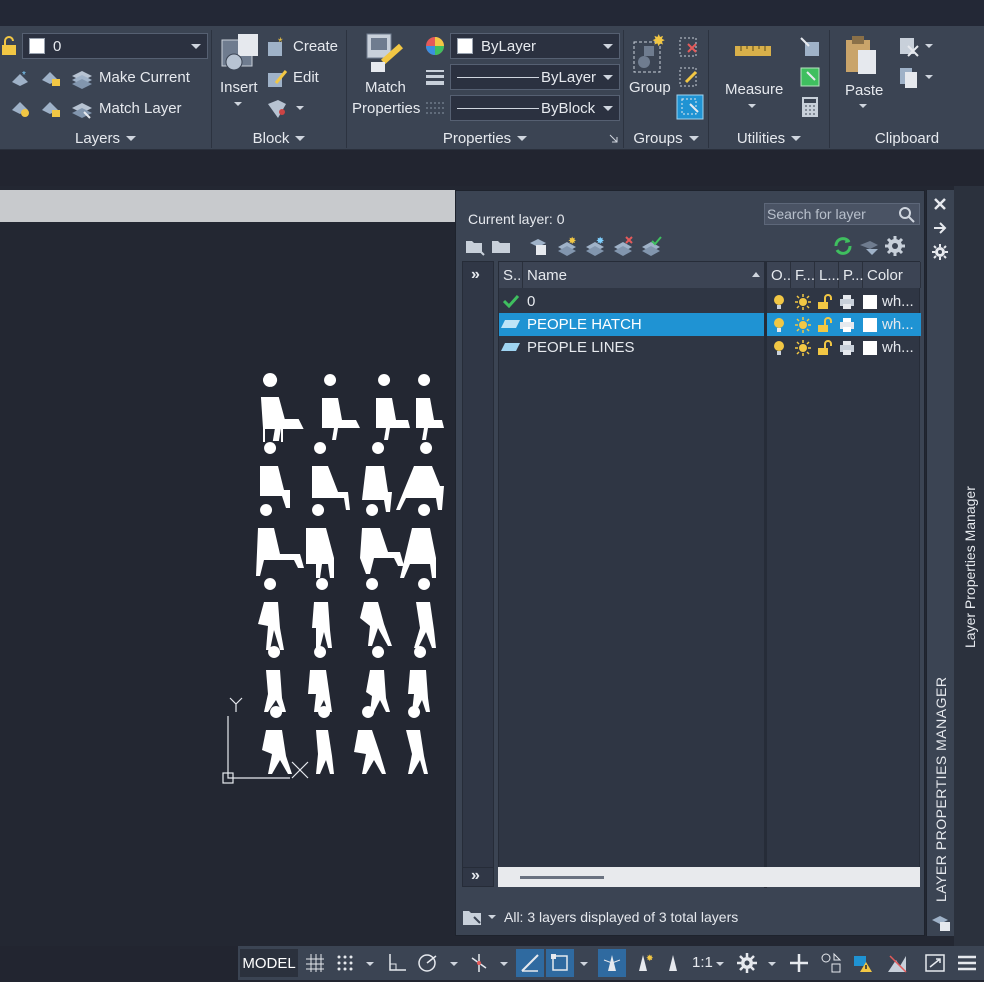 The image size is (984, 982). I want to click on select-all-icon, so click(810, 77).